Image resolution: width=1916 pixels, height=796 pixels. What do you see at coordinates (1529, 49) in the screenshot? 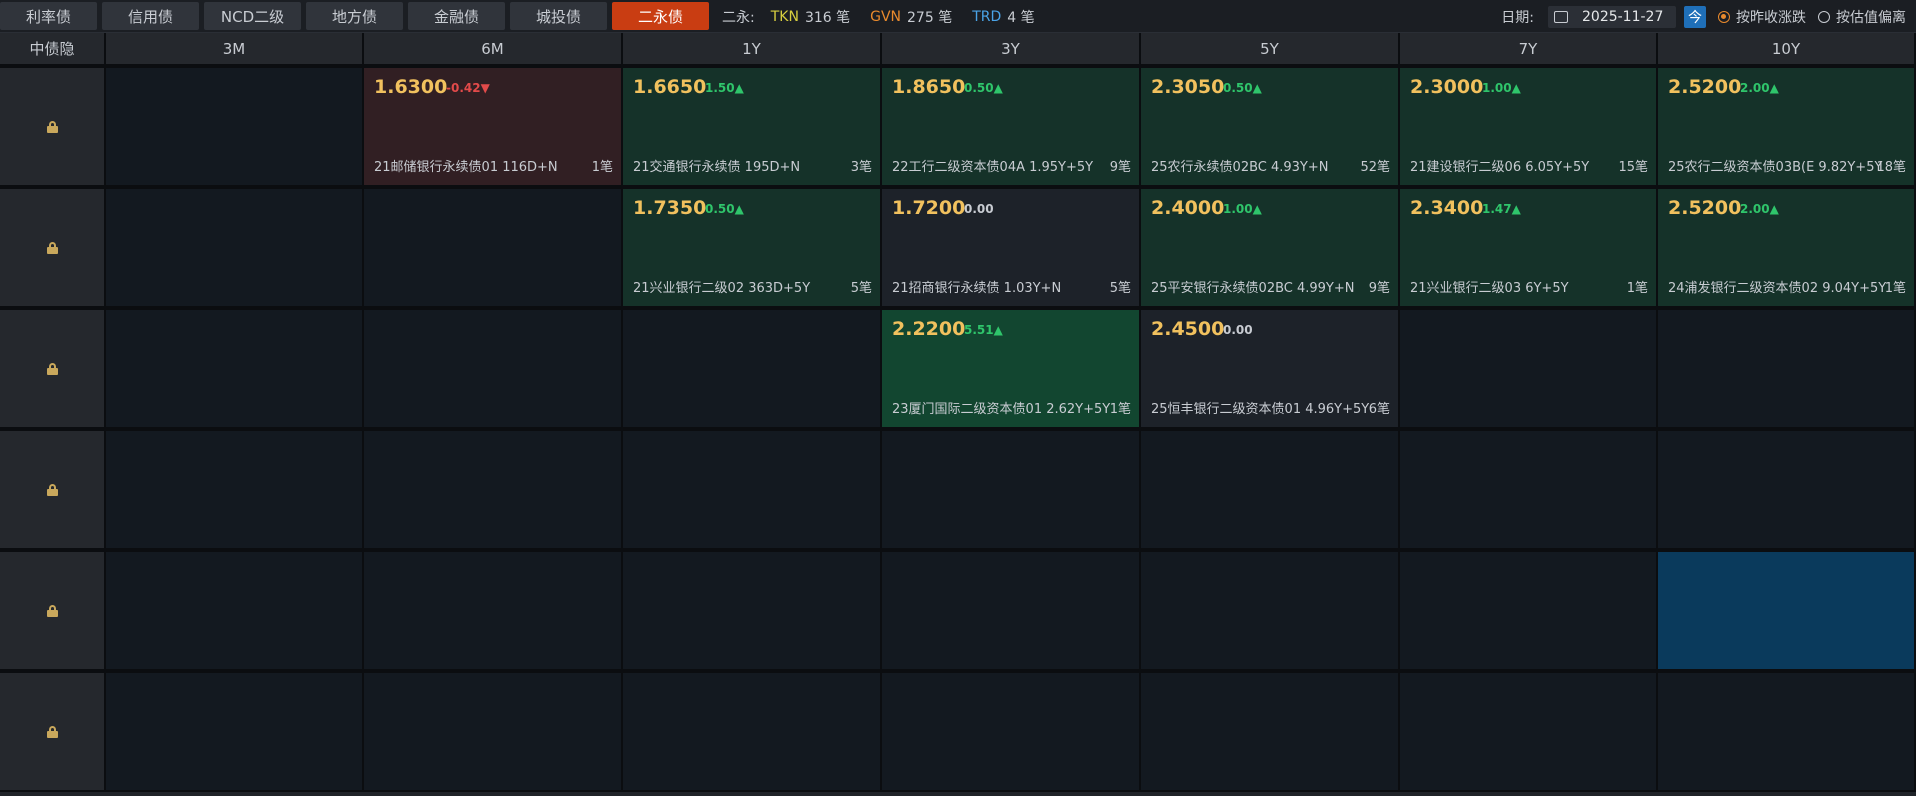
I see `column-header-7Y: 7Y` at bounding box center [1529, 49].